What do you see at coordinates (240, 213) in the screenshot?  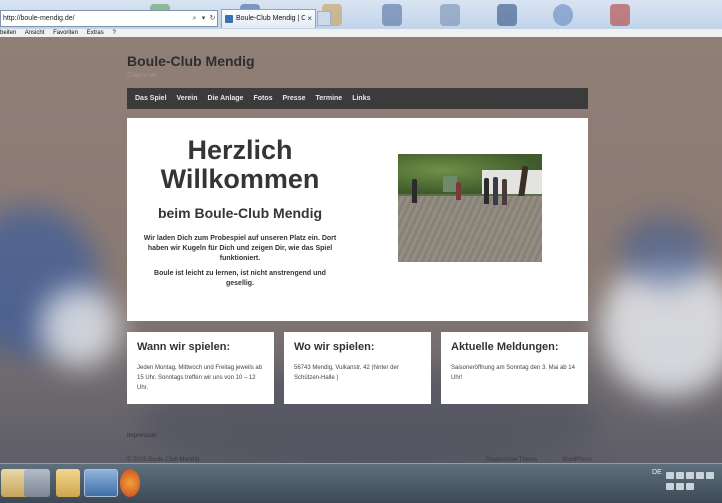 I see `welcome-subheading: beim Boule-Club Mendig` at bounding box center [240, 213].